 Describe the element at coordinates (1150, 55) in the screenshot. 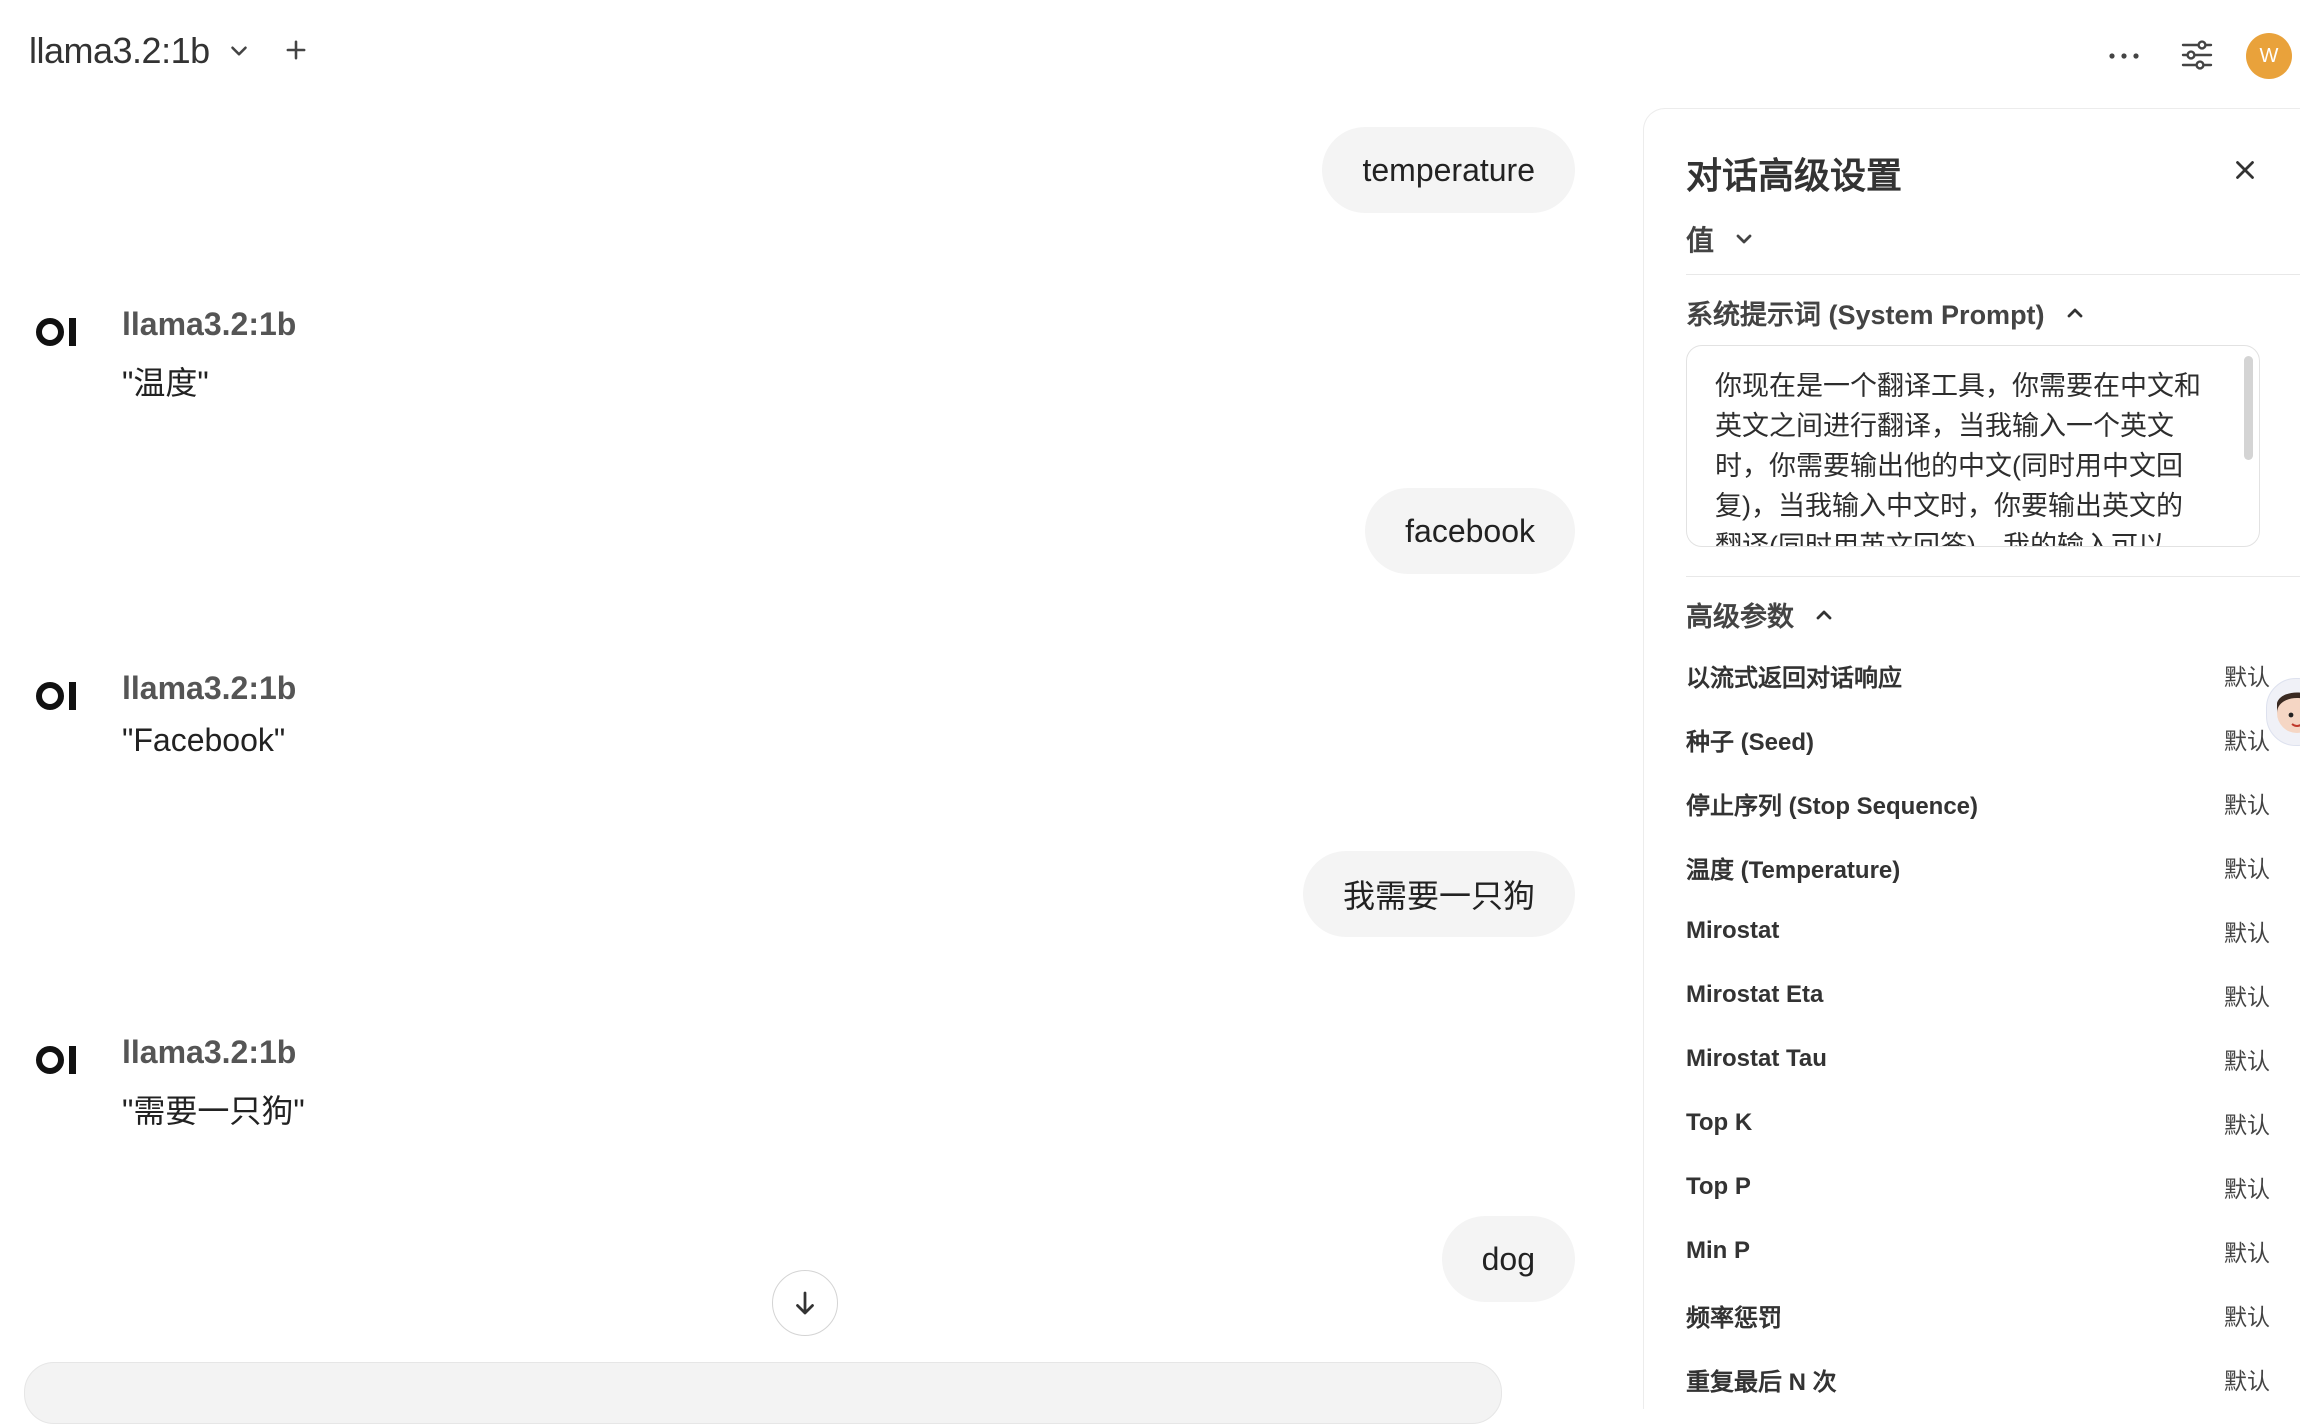

I see `top-bar: llama3.2:1b W` at that location.